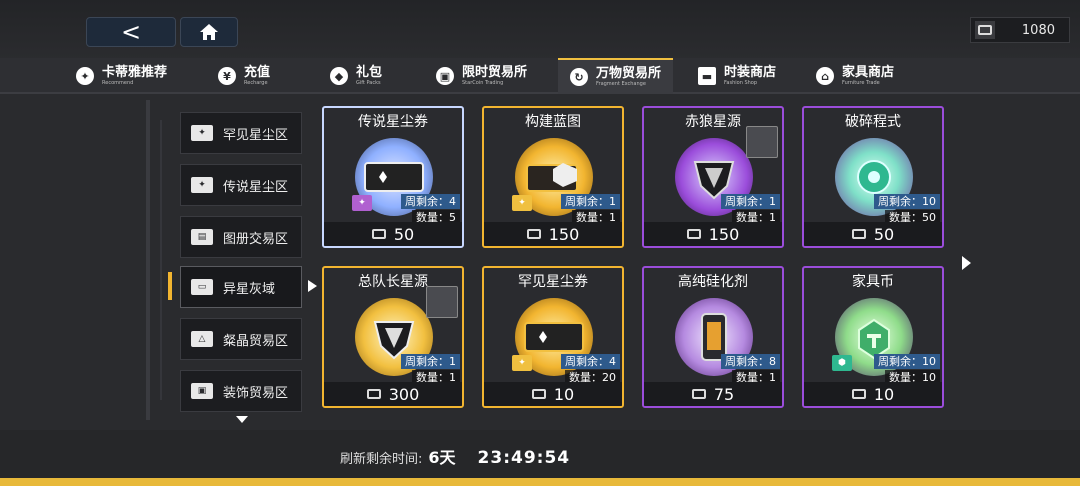 This screenshot has width=1080, height=486. What do you see at coordinates (393, 337) in the screenshot?
I see `shop-item-card: 总队长星源 周剩余：1 数量：1 300` at bounding box center [393, 337].